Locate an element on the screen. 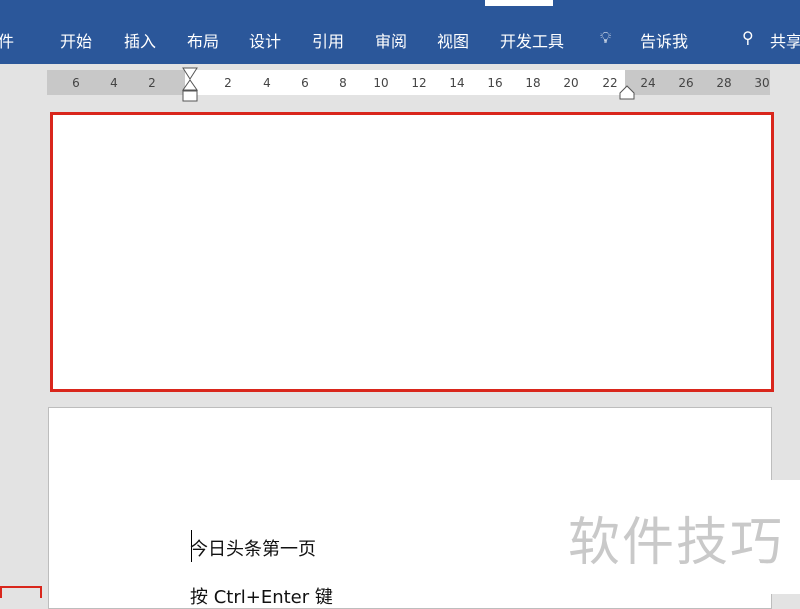  ribbon-bar: 件 开始 插入 布局 设计 引用 审阅 视图 开发工具 💡︎ 告诉我 ⚲ 共享 is located at coordinates (400, 32).